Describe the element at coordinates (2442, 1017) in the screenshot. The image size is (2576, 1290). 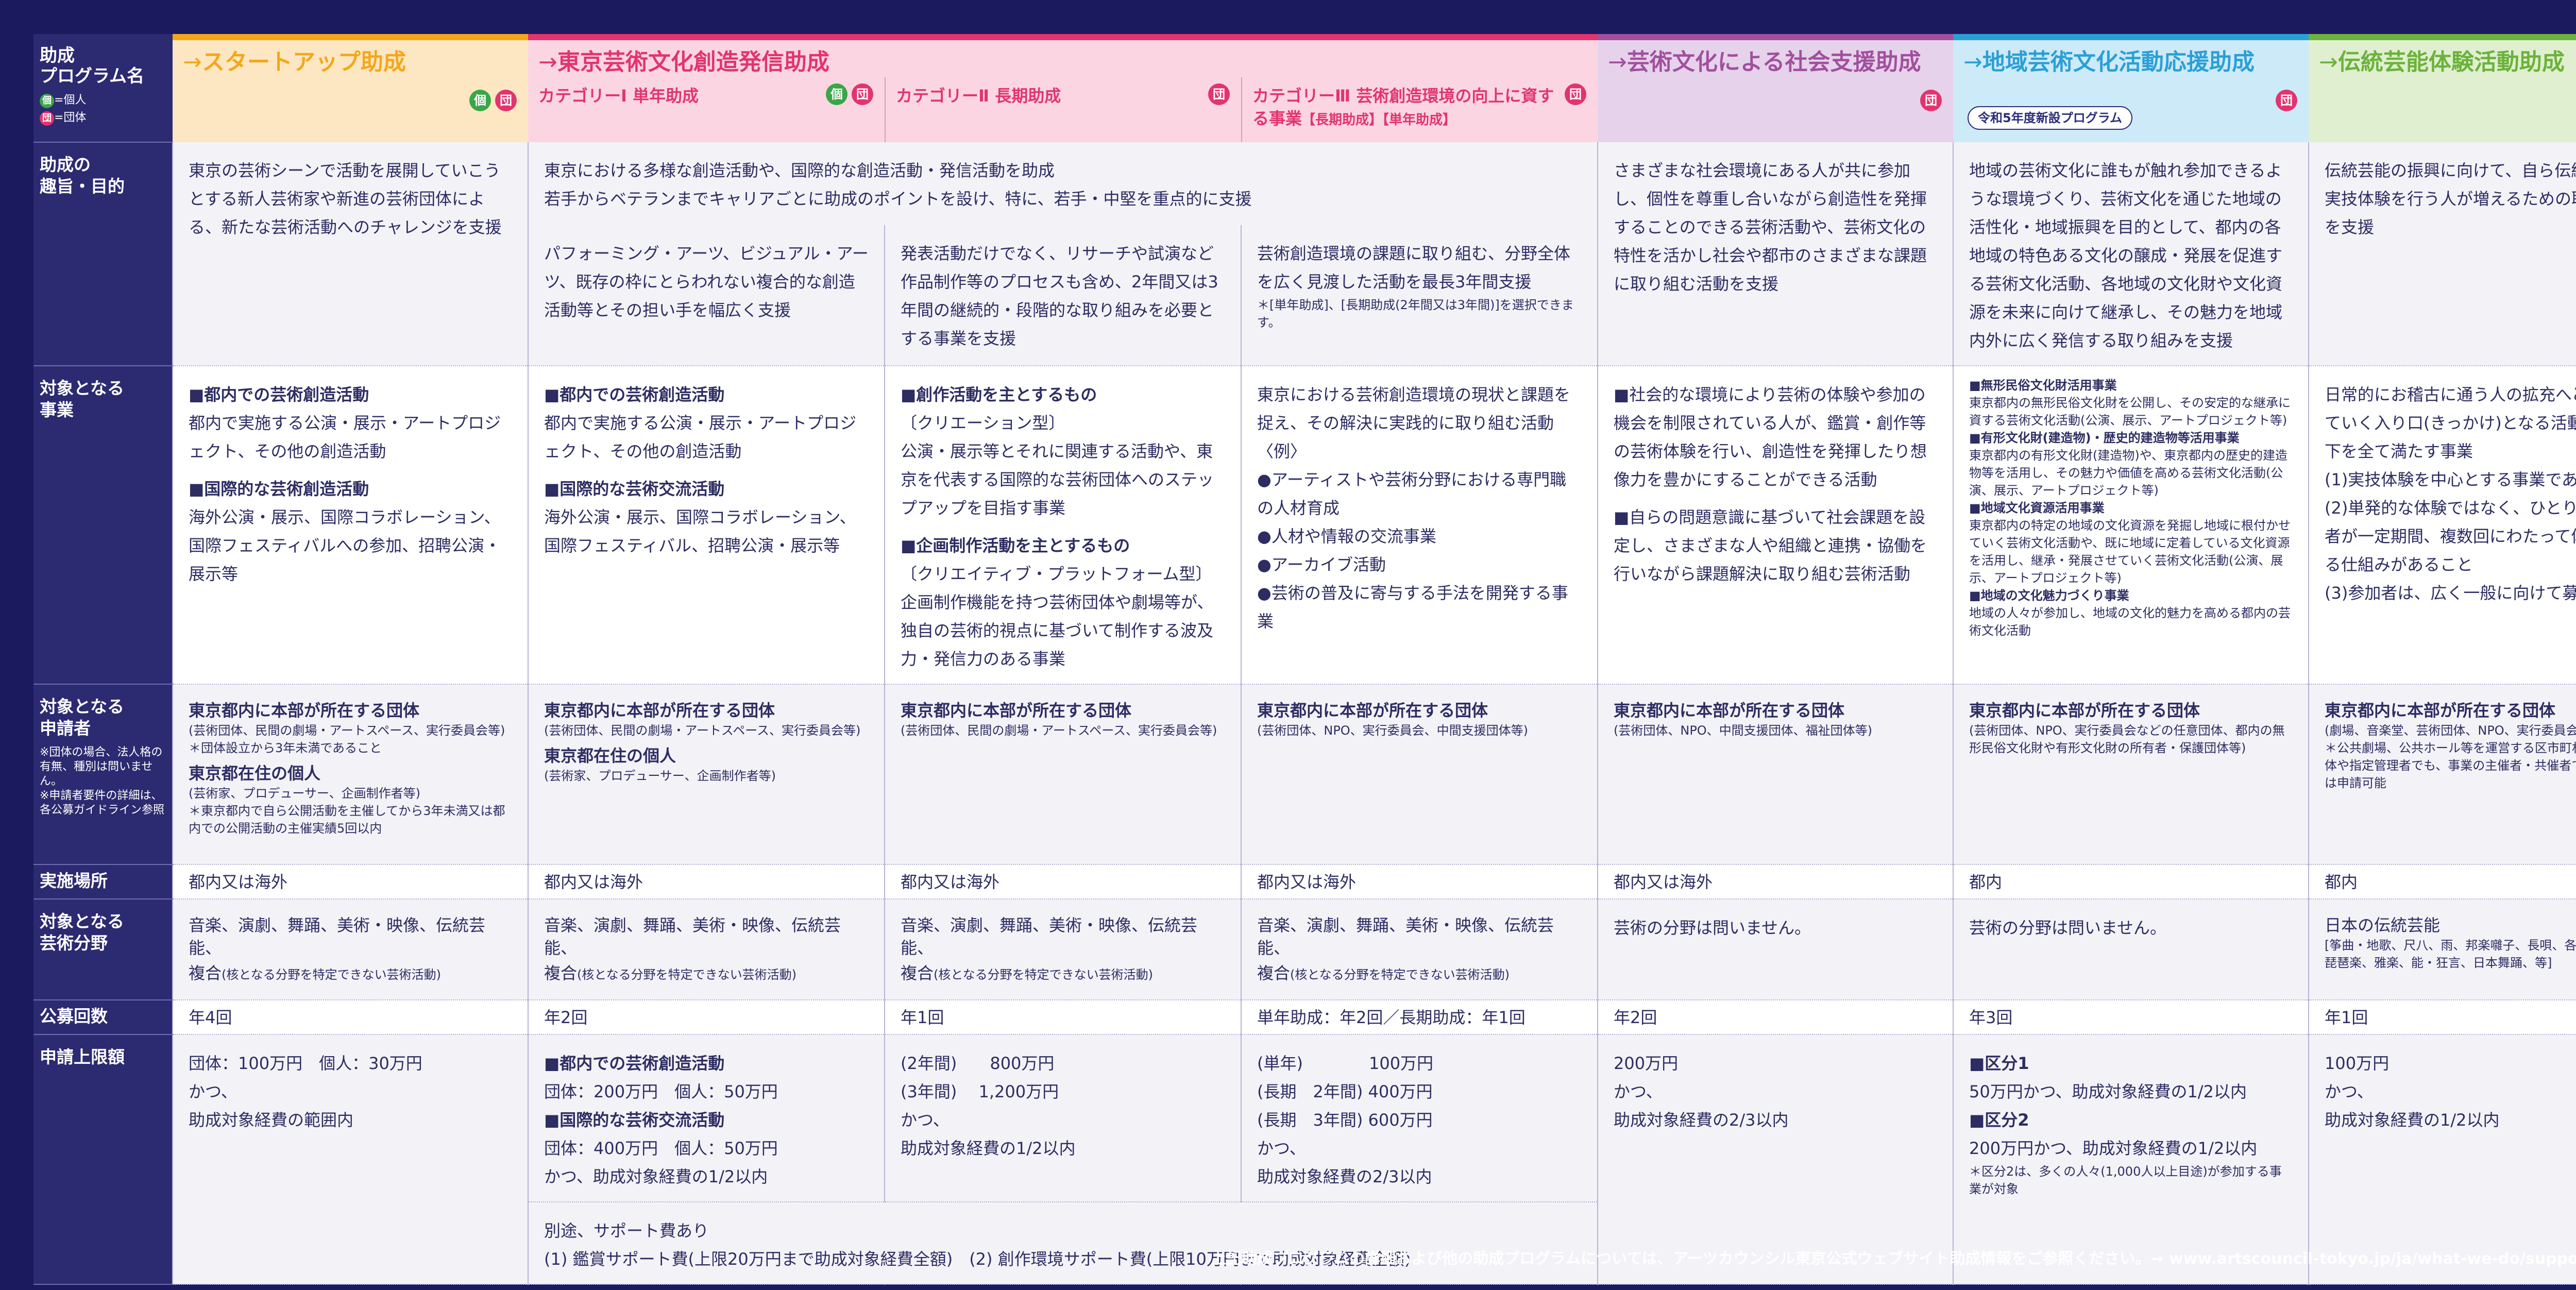
I see `times-traditional: 年1回` at that location.